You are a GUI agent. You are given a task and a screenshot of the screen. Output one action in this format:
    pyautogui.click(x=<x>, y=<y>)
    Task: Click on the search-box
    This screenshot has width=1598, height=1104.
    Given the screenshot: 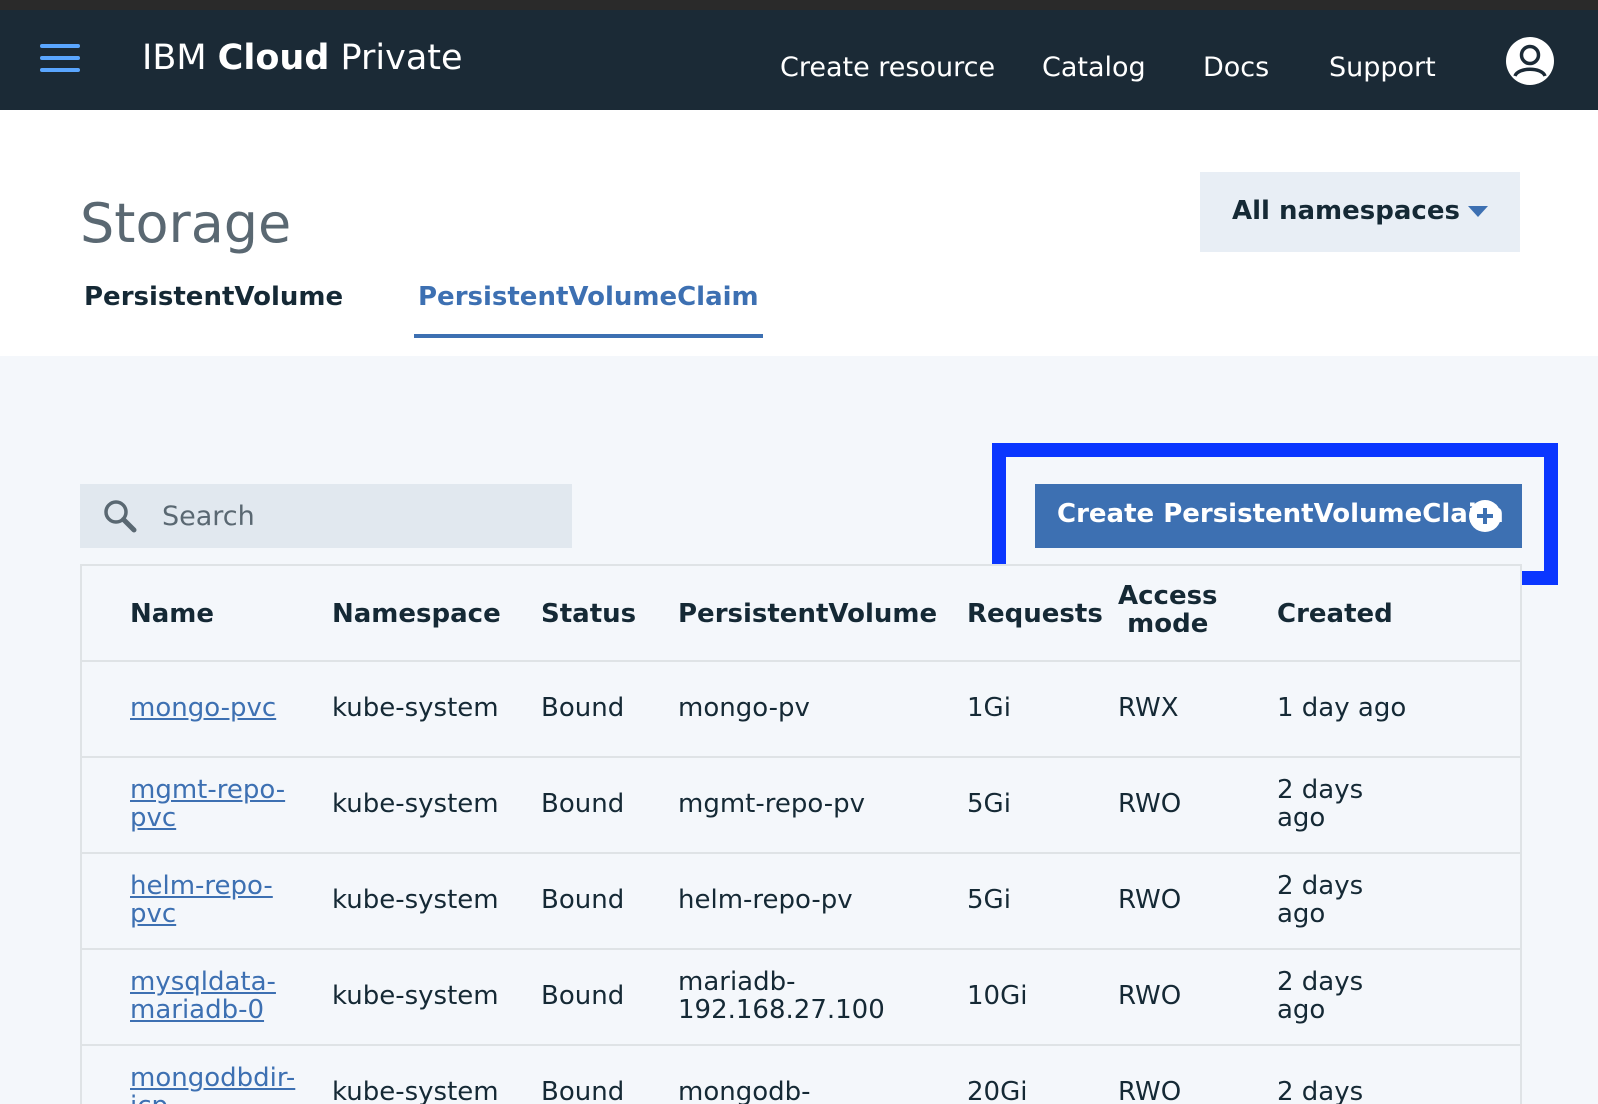 What is the action you would take?
    pyautogui.click(x=326, y=516)
    